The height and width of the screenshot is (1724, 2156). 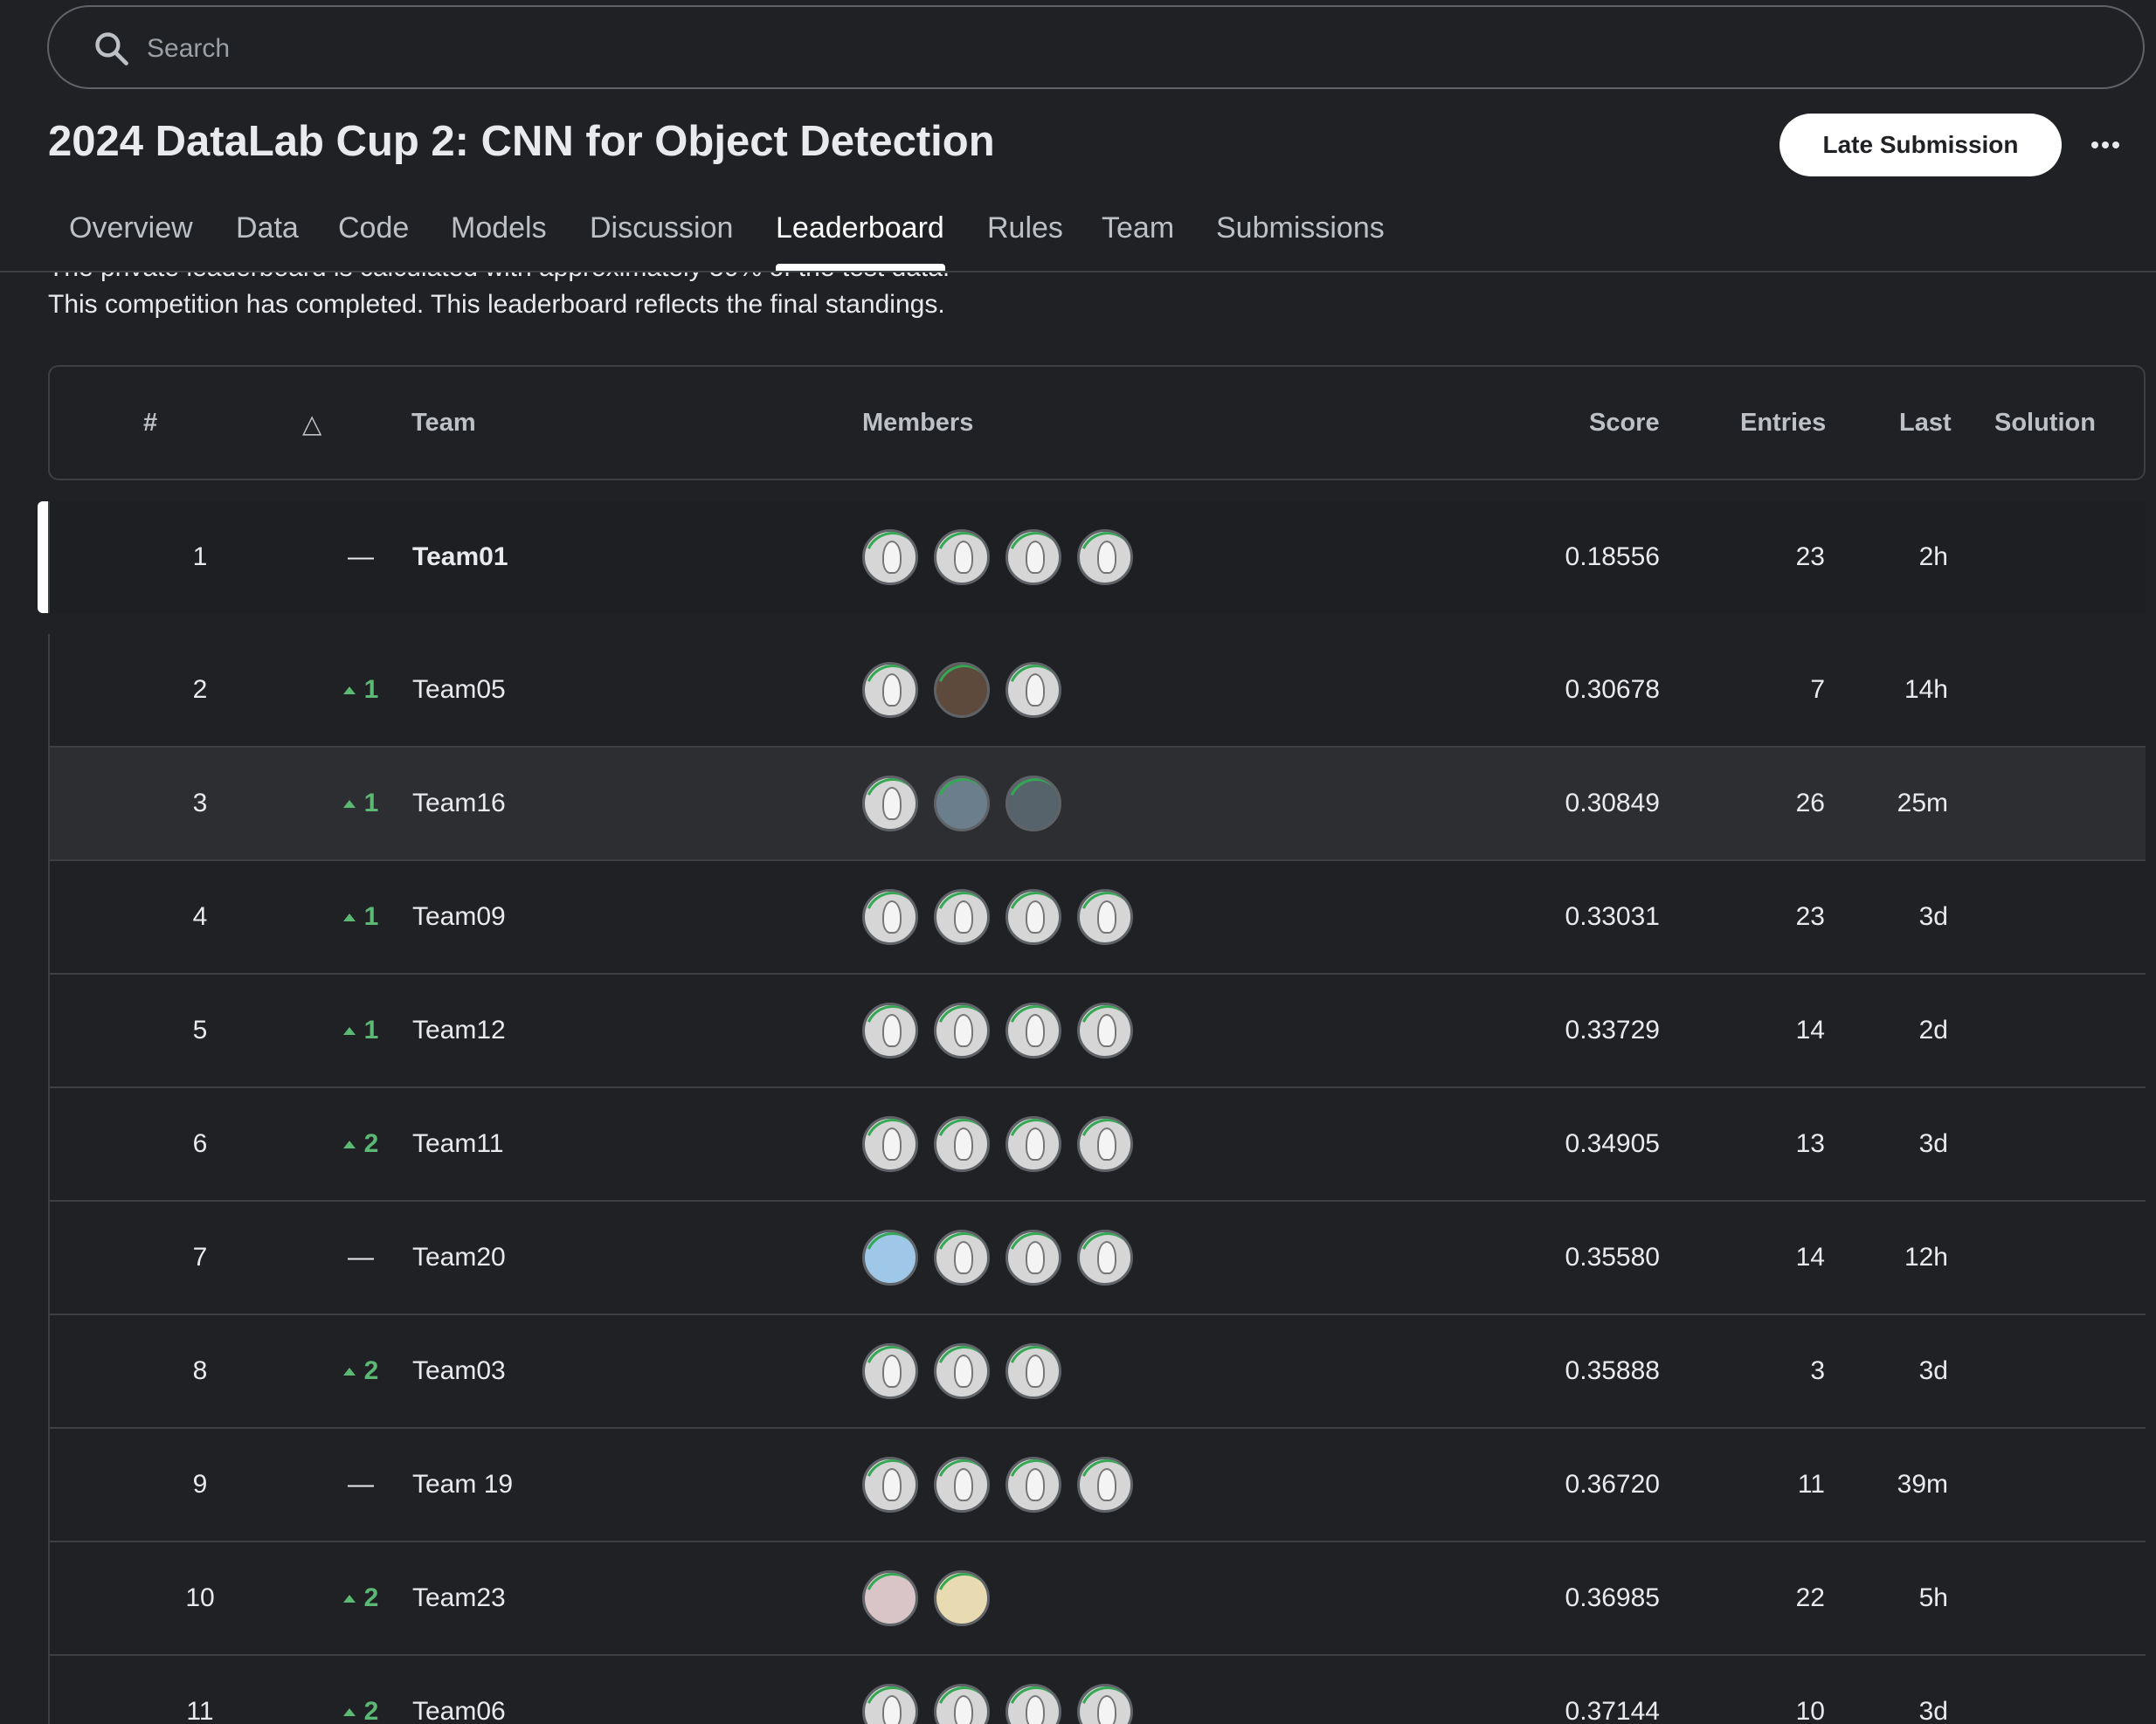 What do you see at coordinates (311, 424) in the screenshot?
I see `column-delta: △` at bounding box center [311, 424].